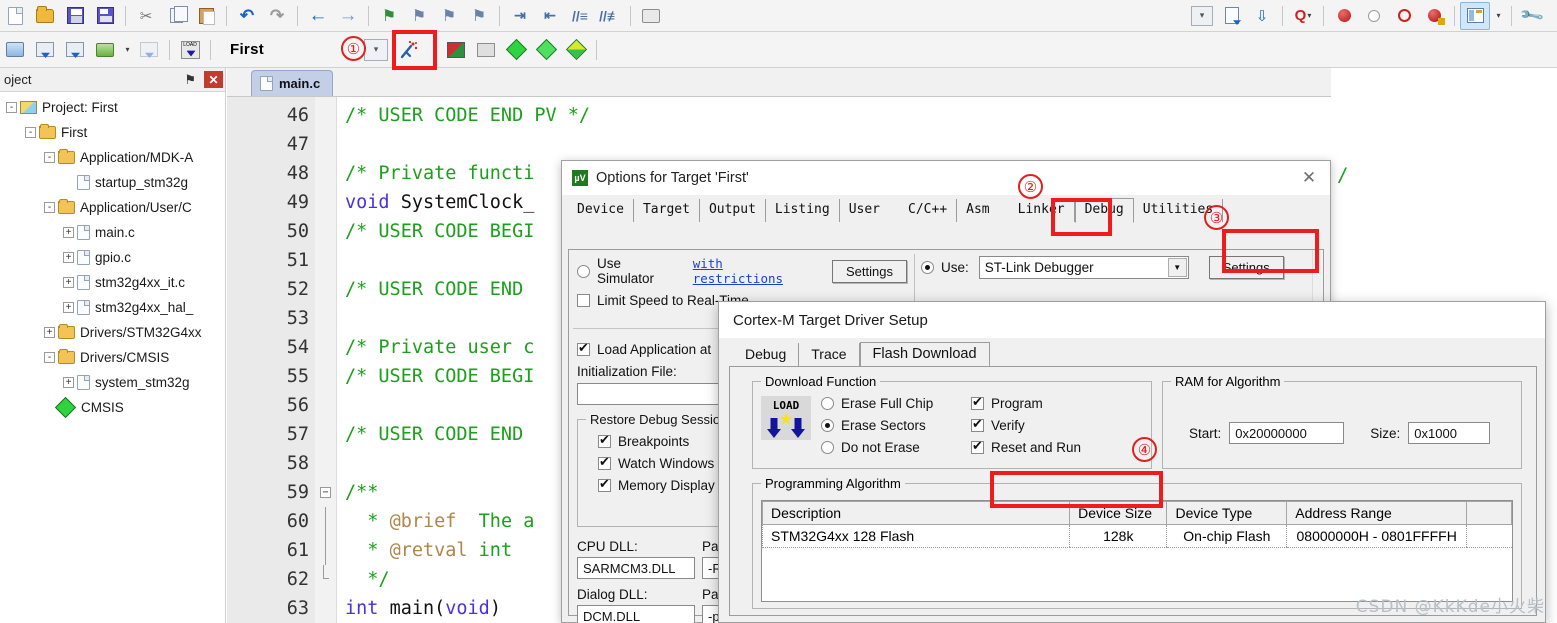 The image size is (1557, 623). What do you see at coordinates (206, 16) in the screenshot?
I see `paste-icon` at bounding box center [206, 16].